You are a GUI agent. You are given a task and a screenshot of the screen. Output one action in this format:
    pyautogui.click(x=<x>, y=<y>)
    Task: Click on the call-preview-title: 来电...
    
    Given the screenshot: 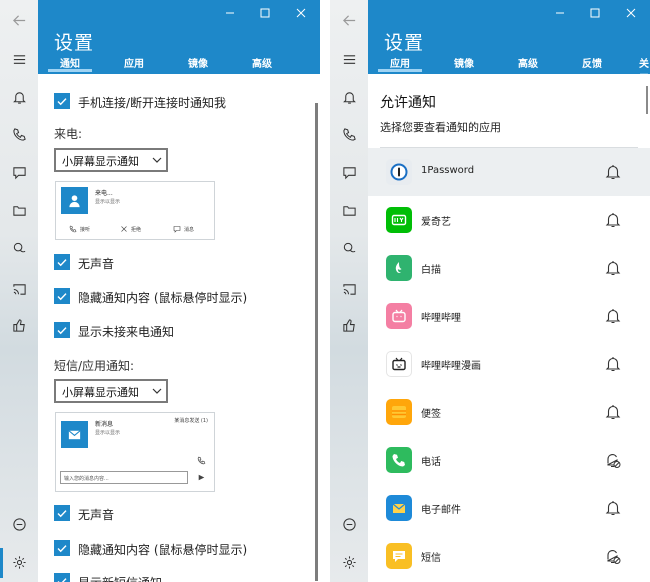 What is the action you would take?
    pyautogui.click(x=104, y=193)
    